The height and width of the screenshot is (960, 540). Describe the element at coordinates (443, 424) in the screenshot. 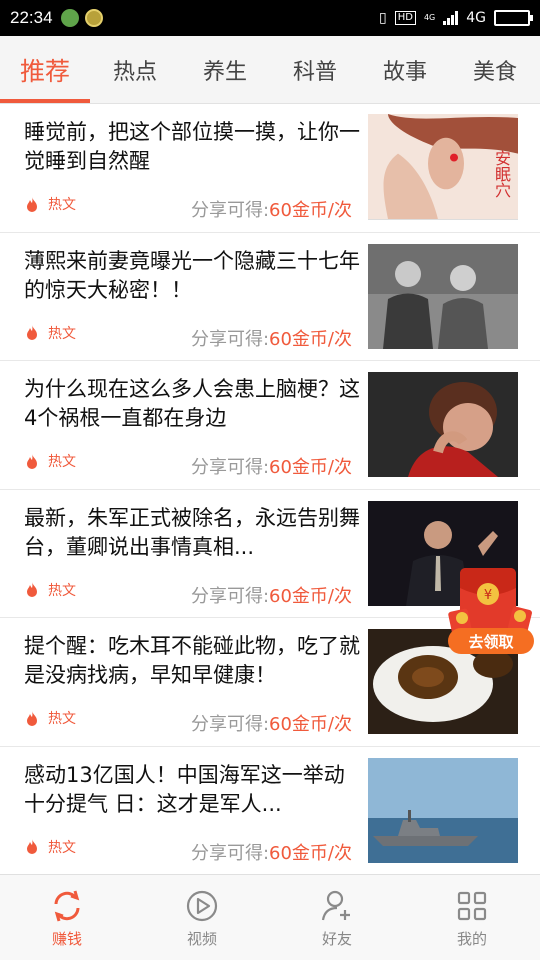

I see `woman-headache-image` at that location.